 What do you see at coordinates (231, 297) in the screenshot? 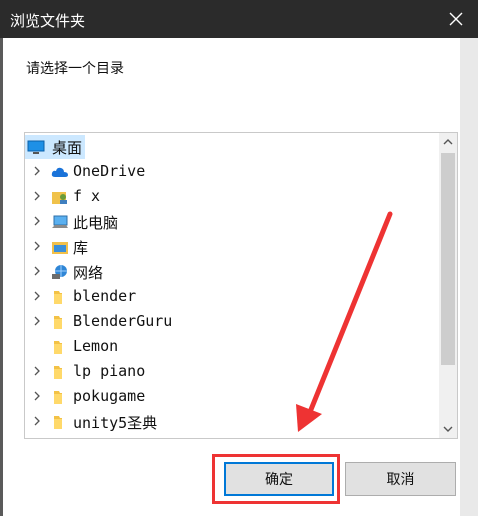
I see `tree-item-folder: blender` at bounding box center [231, 297].